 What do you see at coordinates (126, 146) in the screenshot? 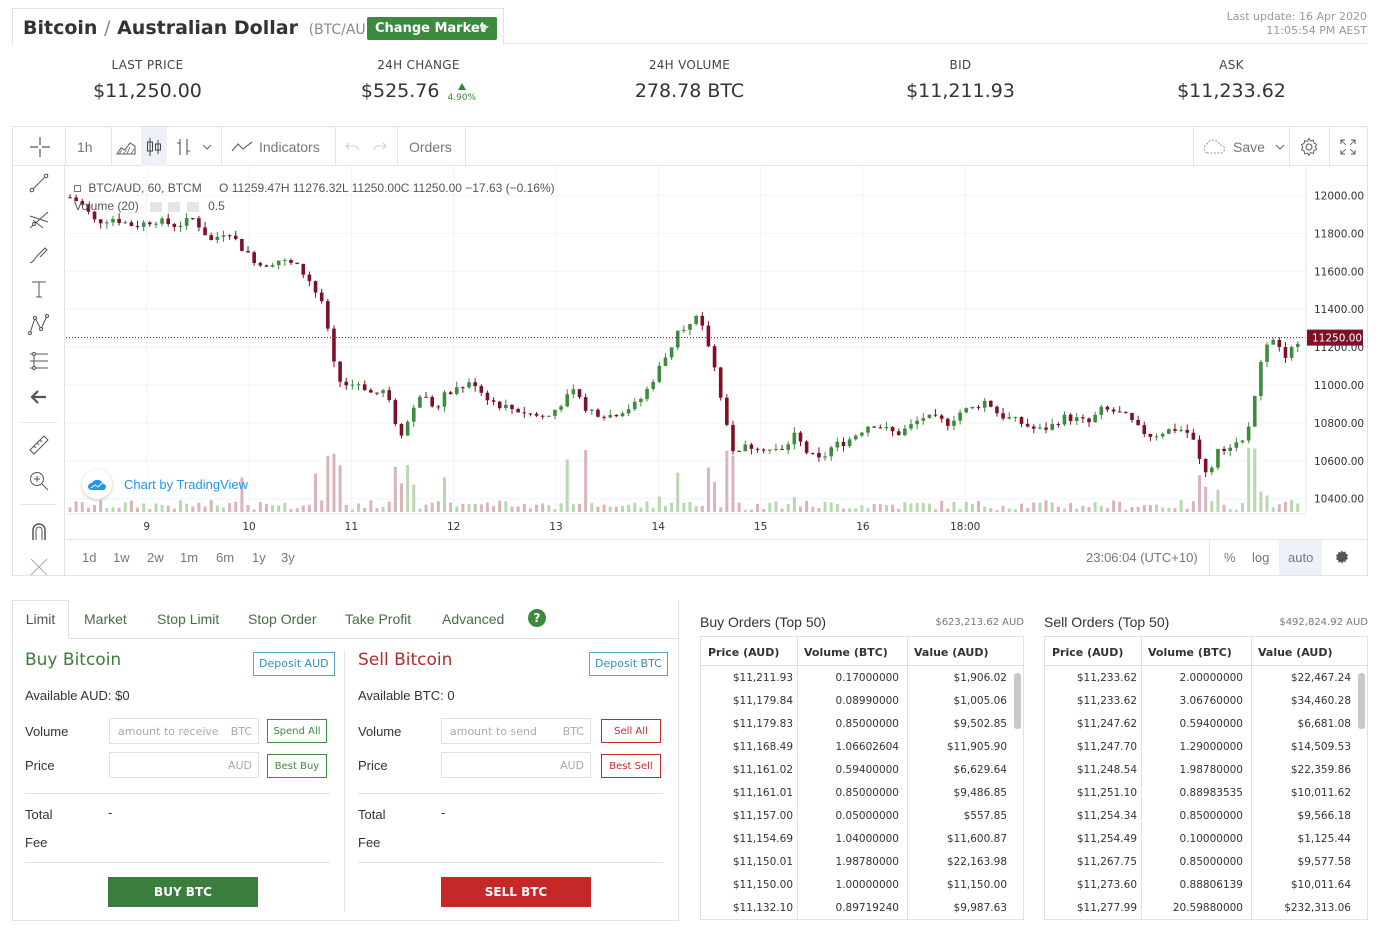
I see `area-chart-icon` at bounding box center [126, 146].